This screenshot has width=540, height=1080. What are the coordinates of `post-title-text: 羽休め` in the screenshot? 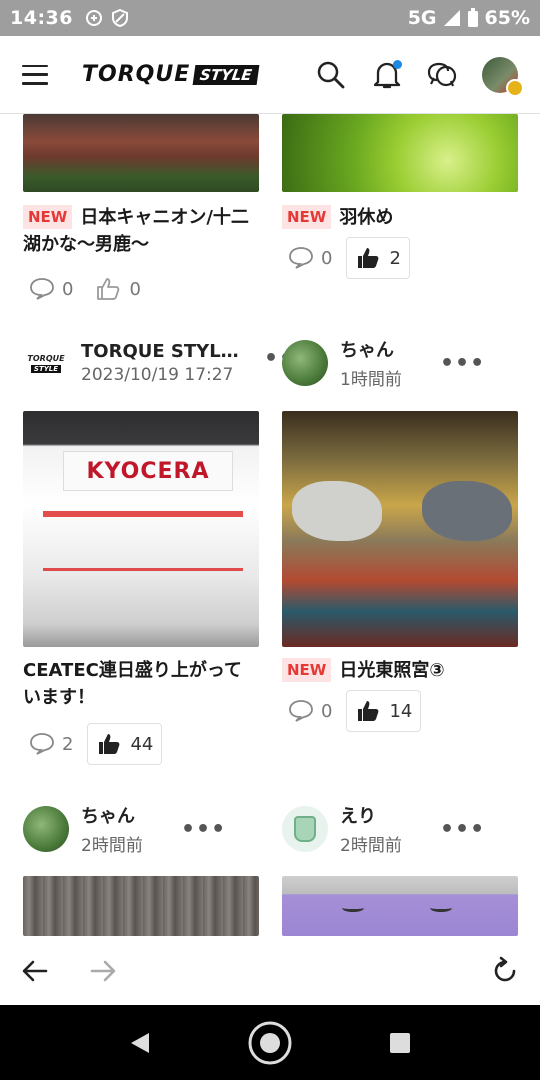 It's located at (366, 217).